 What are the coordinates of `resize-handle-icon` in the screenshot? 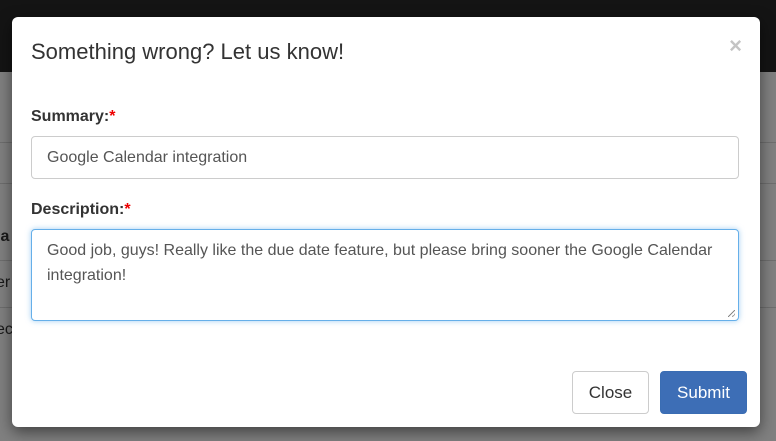 It's located at (731, 313).